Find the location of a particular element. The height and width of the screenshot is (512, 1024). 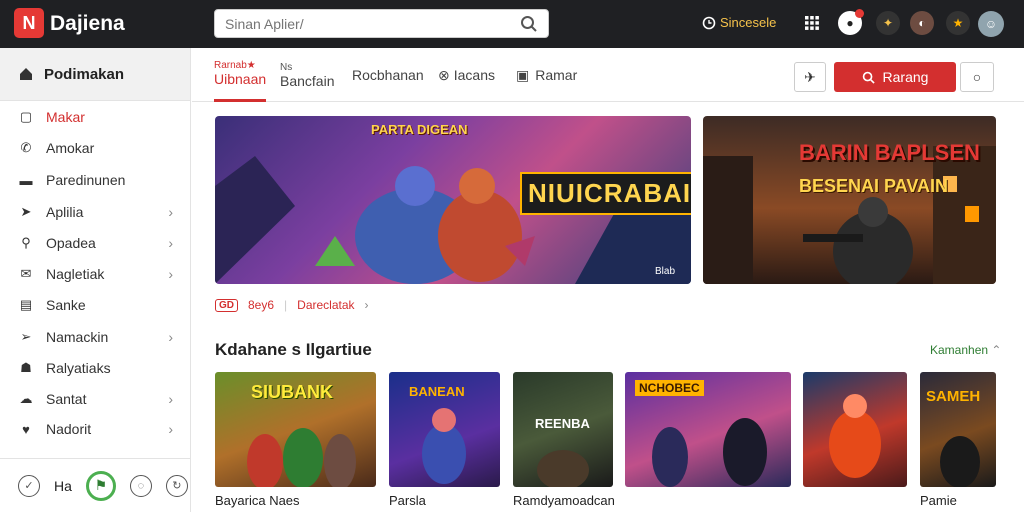

banner-badge: Blab is located at coordinates (665, 271).